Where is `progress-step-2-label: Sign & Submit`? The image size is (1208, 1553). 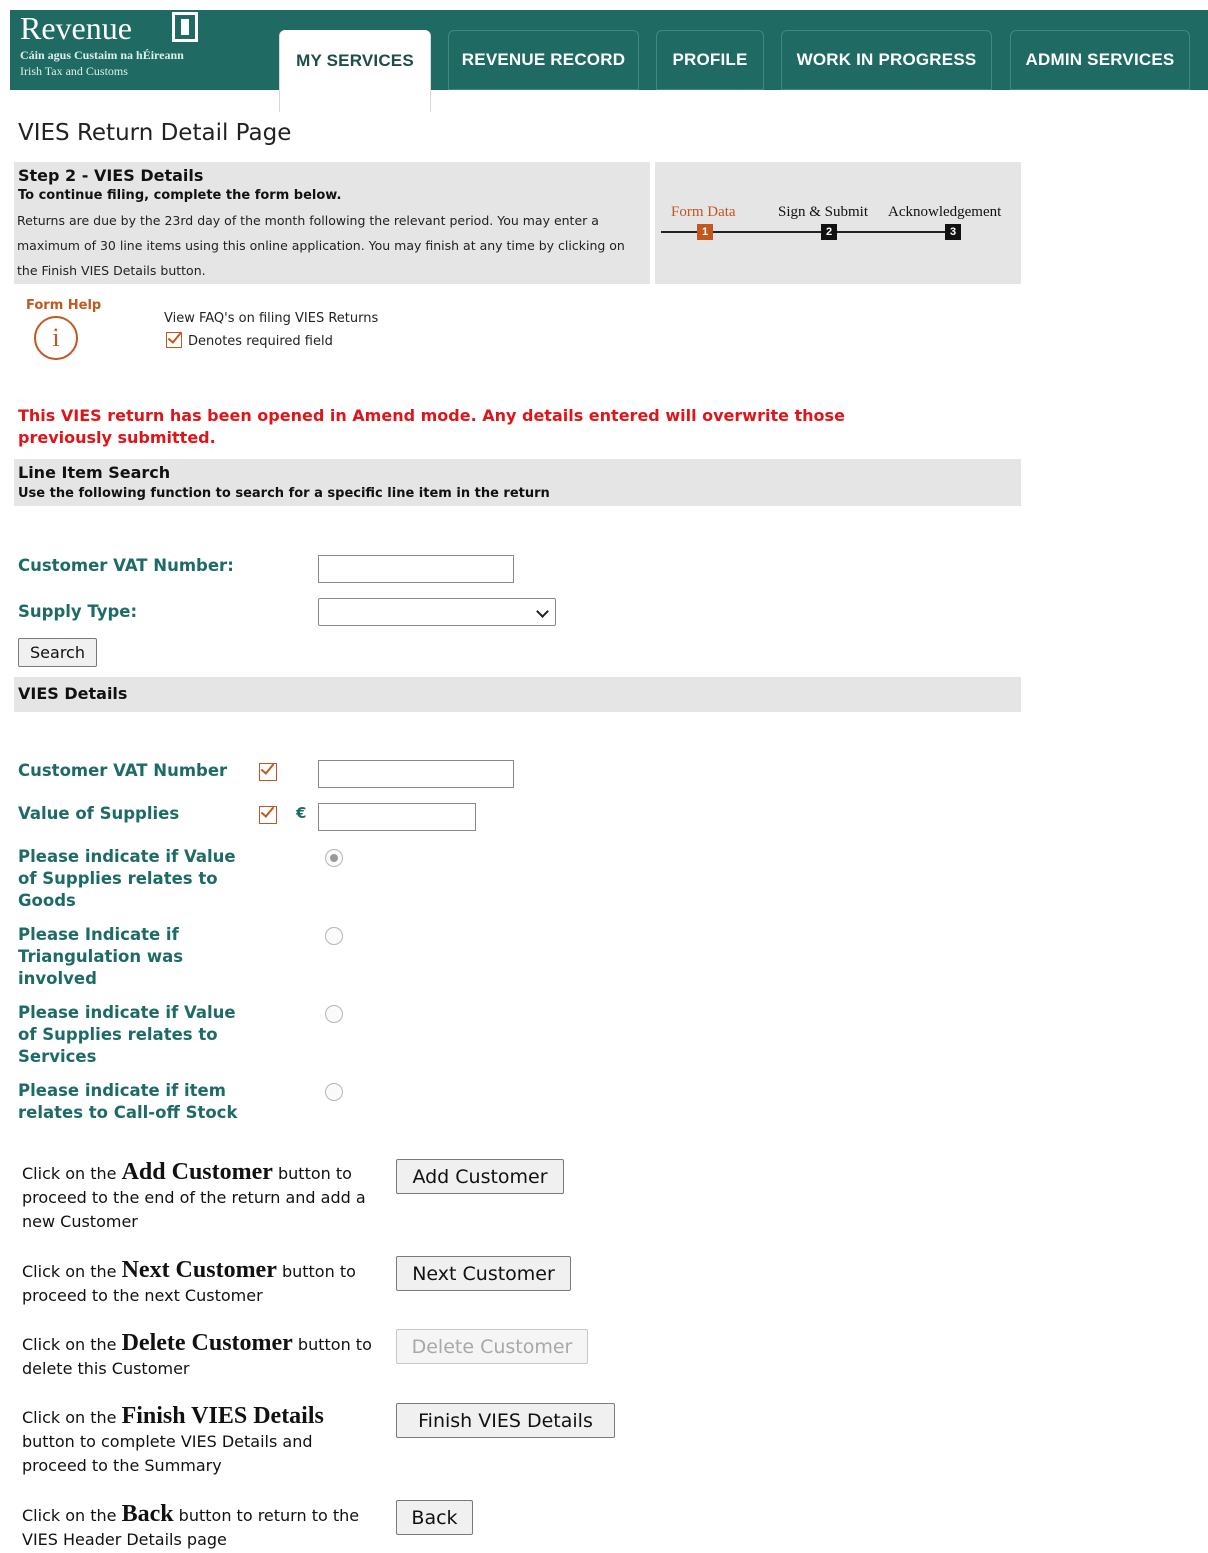 progress-step-2-label: Sign & Submit is located at coordinates (823, 212).